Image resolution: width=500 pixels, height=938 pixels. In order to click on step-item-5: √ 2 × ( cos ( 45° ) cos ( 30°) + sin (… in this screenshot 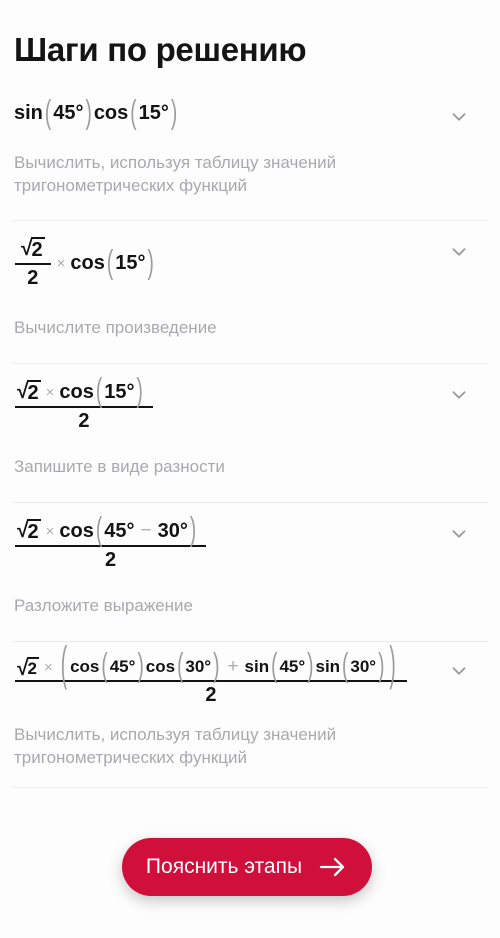, I will do `click(250, 704)`.